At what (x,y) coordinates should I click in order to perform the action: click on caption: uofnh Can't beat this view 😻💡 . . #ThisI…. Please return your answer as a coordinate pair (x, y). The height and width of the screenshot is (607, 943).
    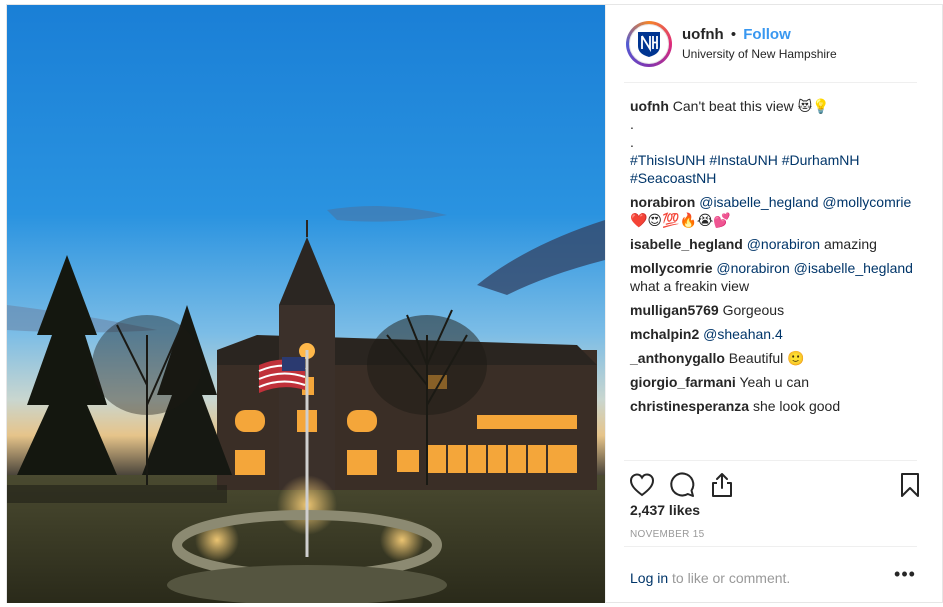
    Looking at the image, I should click on (776, 142).